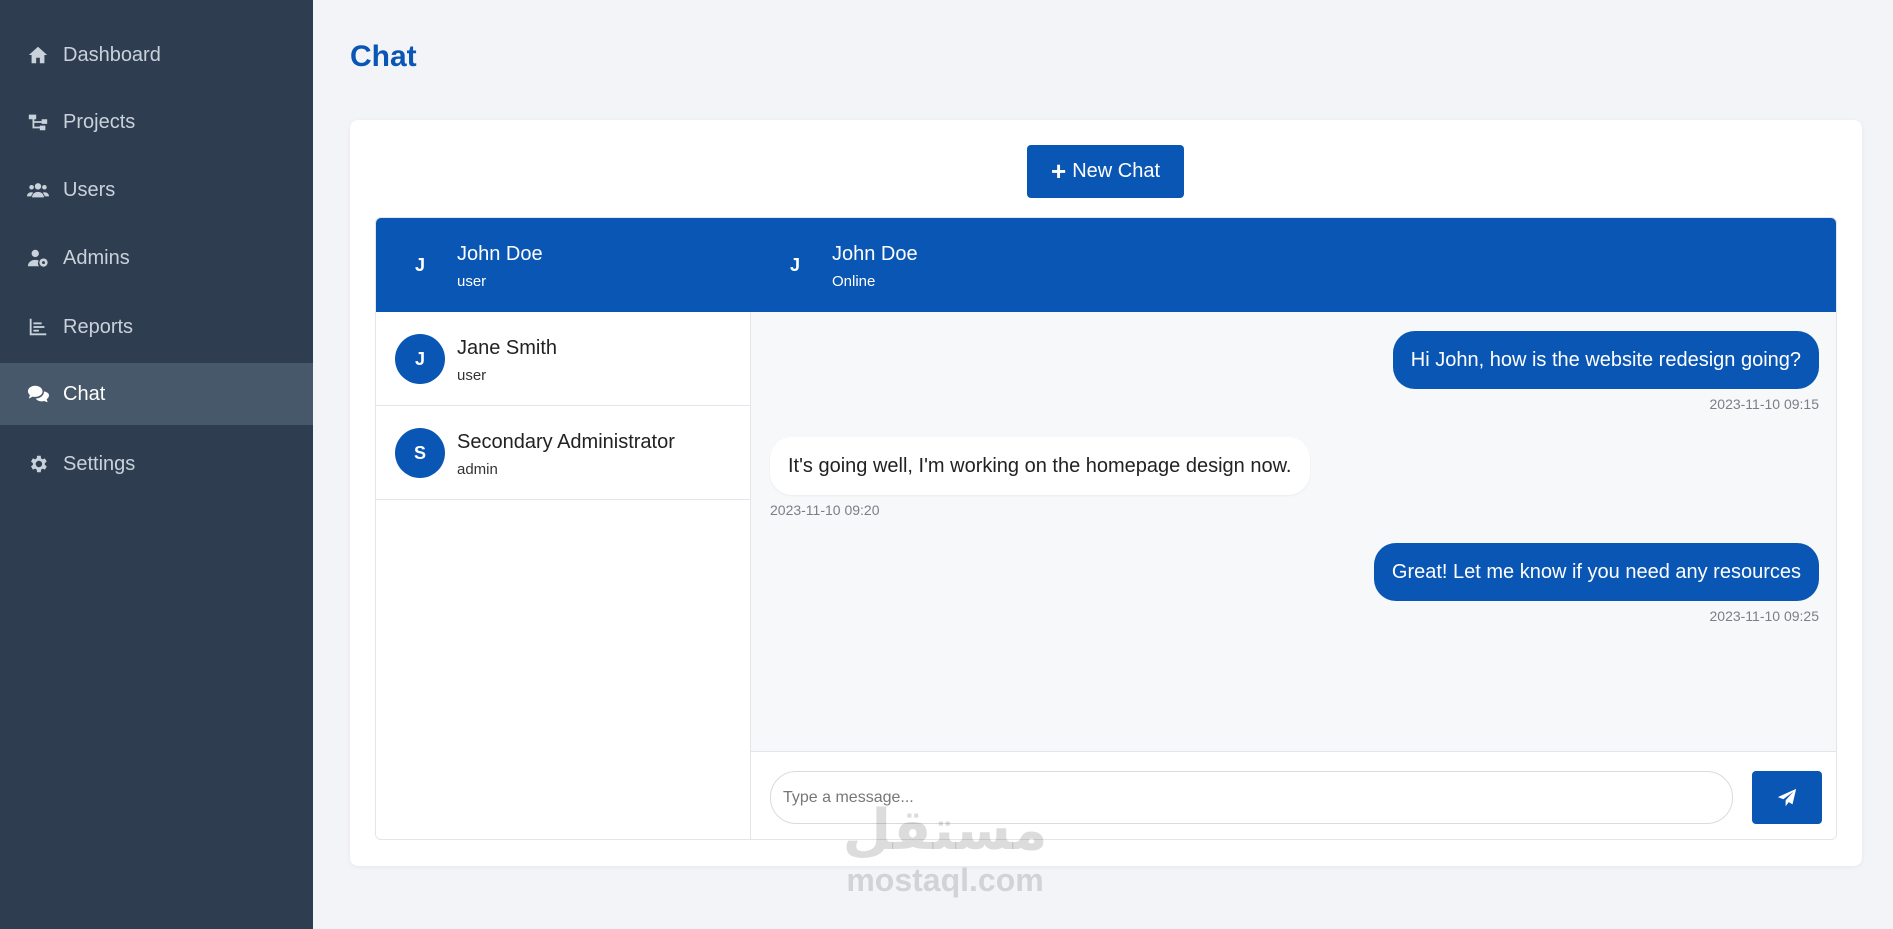 The image size is (1893, 929). Describe the element at coordinates (99, 463) in the screenshot. I see `sidebar-item-label: Settings` at that location.